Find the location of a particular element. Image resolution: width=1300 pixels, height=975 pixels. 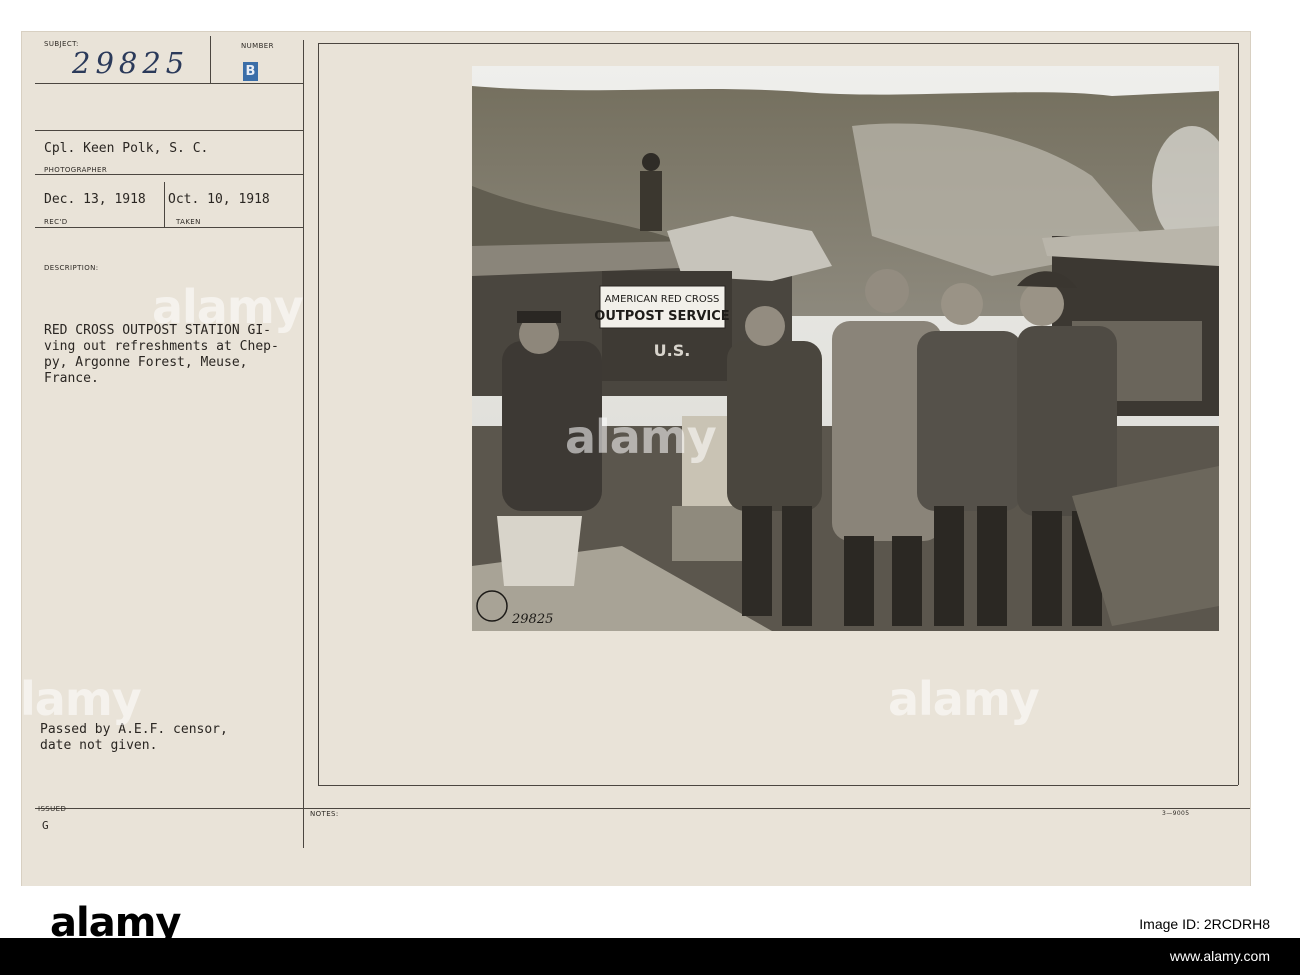

number-label: NUMBER is located at coordinates (257, 46).